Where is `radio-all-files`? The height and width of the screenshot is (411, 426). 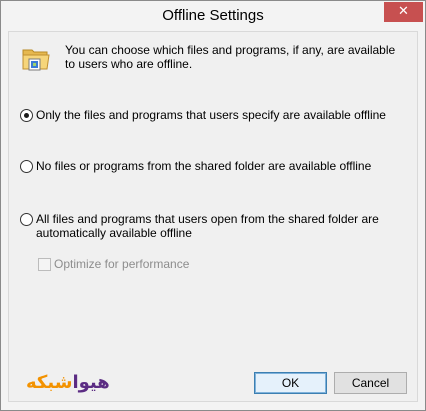 radio-all-files is located at coordinates (26, 219).